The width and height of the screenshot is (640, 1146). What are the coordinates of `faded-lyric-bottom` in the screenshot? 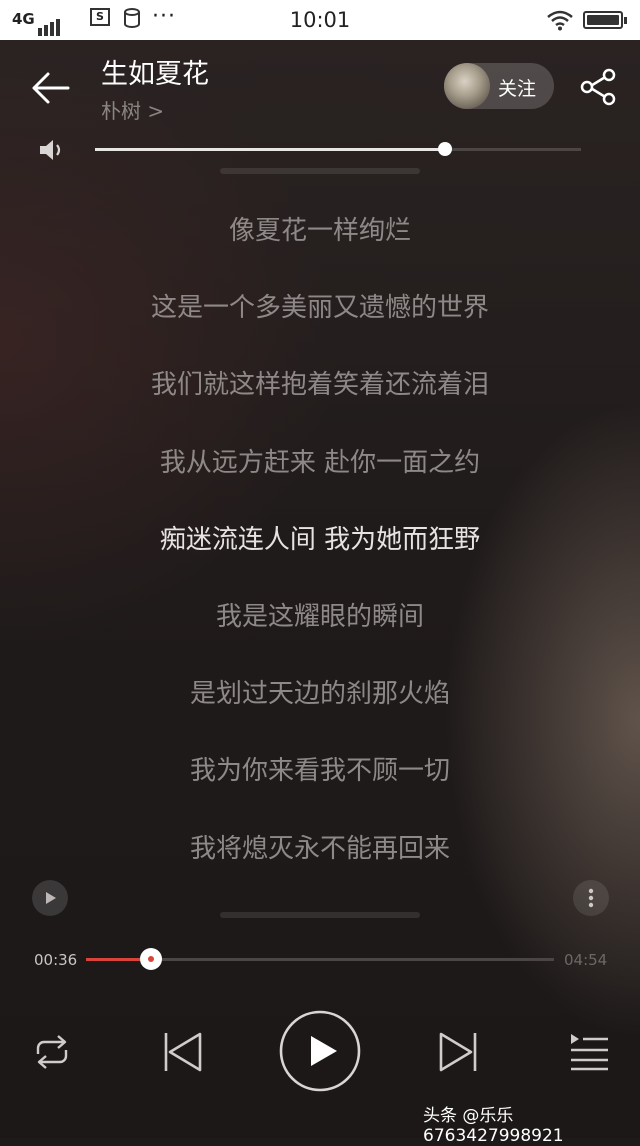 It's located at (320, 915).